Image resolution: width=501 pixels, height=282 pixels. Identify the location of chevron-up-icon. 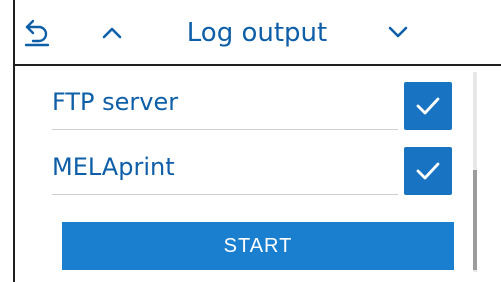
(112, 33).